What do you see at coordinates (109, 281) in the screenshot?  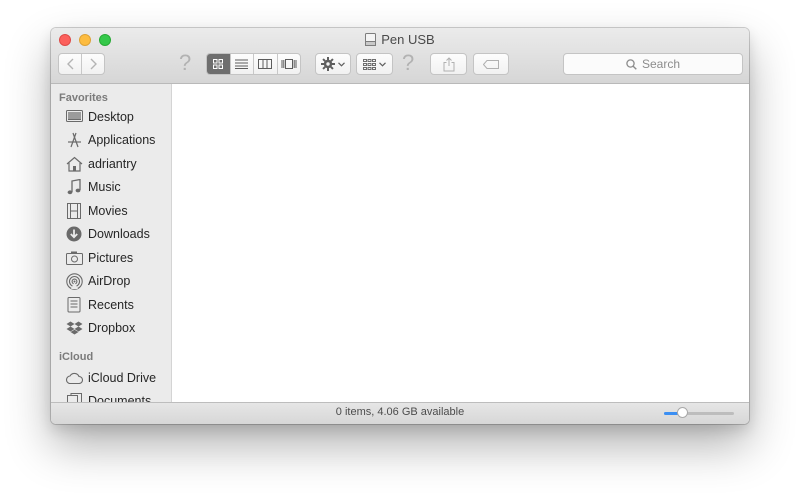 I see `sidebar-item-label: AirDrop` at bounding box center [109, 281].